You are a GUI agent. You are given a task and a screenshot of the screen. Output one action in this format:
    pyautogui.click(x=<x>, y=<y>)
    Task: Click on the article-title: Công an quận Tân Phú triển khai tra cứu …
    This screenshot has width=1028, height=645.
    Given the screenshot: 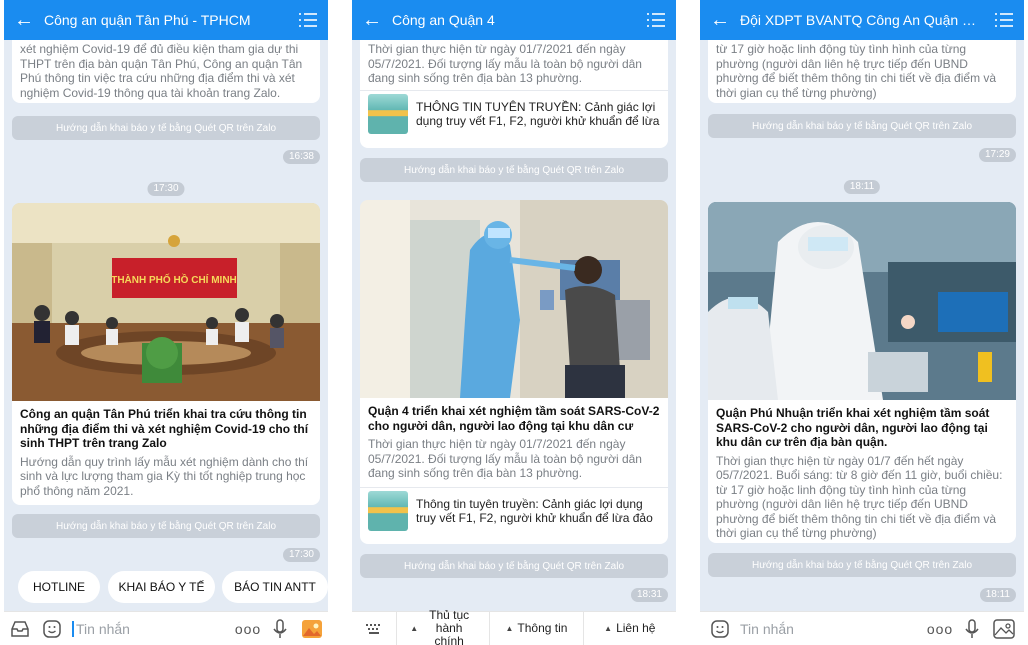 What is the action you would take?
    pyautogui.click(x=164, y=428)
    